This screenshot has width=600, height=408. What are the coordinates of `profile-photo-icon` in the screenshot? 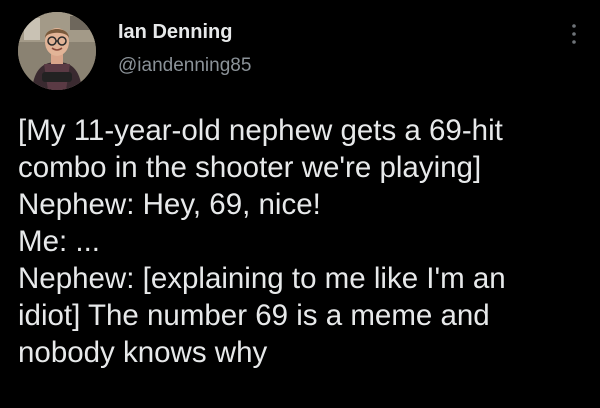 It's located at (57, 51).